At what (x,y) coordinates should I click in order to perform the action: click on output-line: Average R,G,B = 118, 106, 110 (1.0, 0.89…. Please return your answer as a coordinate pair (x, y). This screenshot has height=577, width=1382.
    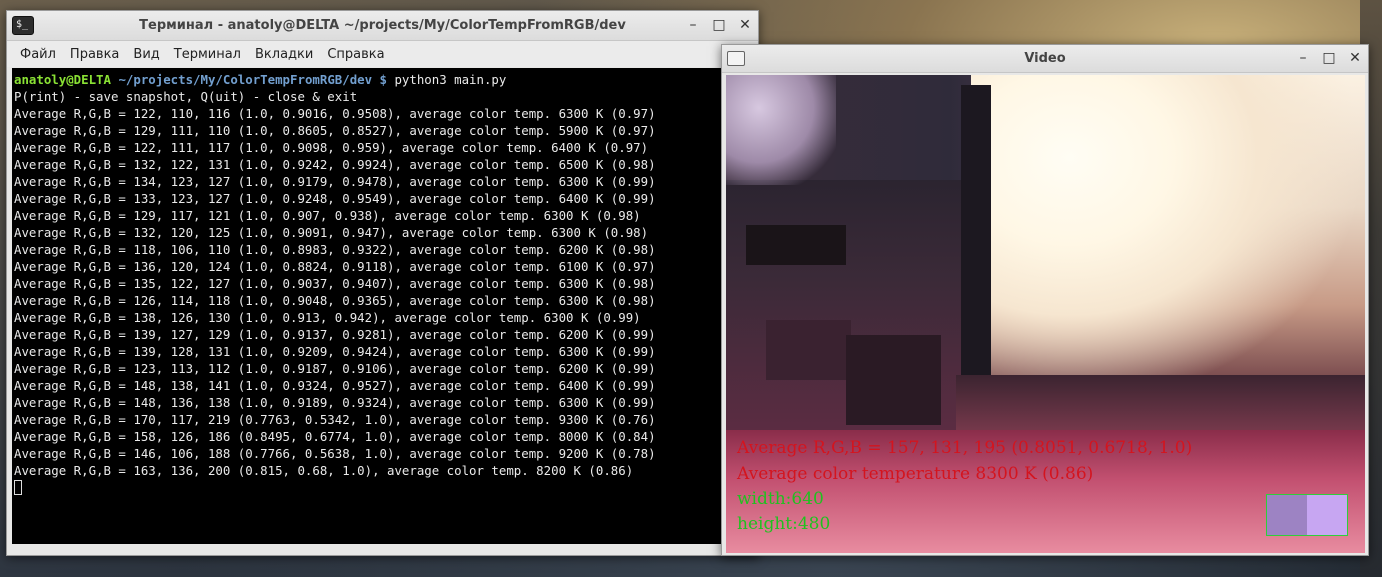
    Looking at the image, I should click on (335, 249).